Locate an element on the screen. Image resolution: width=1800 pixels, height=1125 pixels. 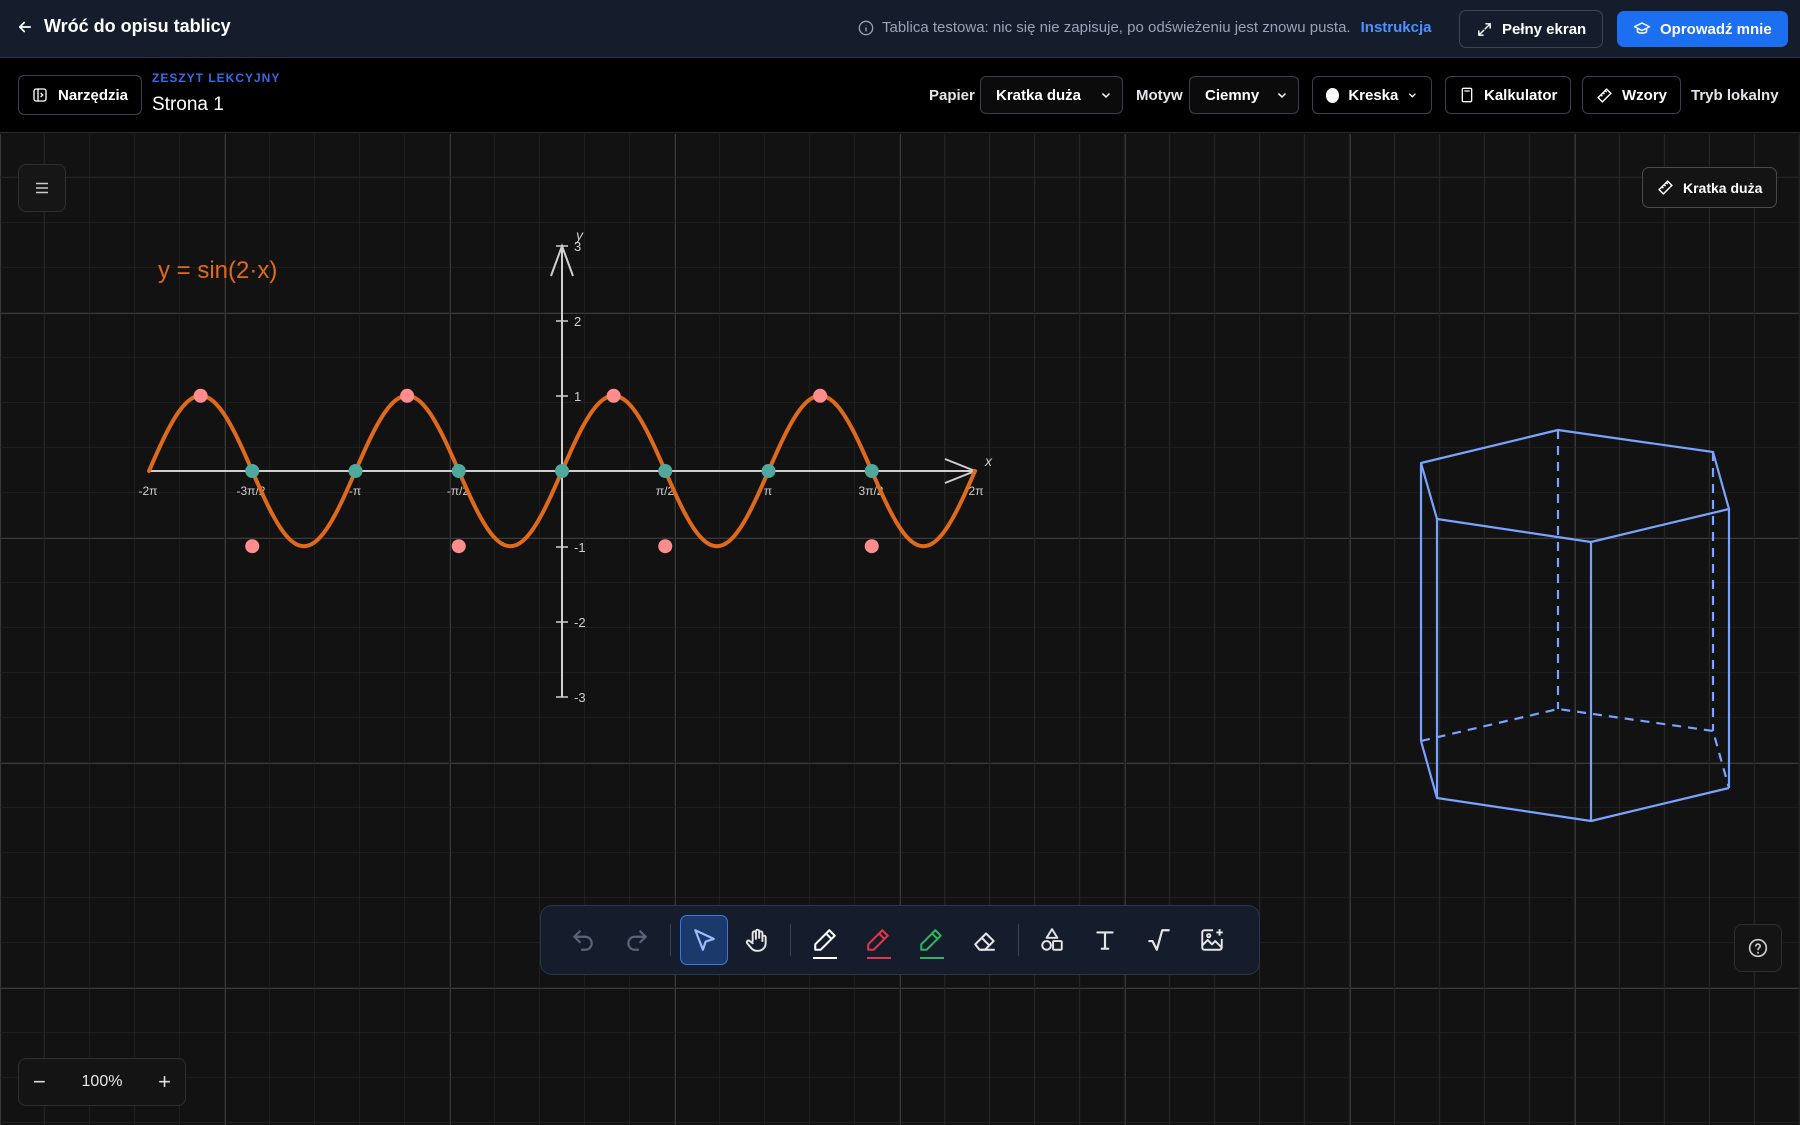
y-tick-label: 3 is located at coordinates (577, 246).